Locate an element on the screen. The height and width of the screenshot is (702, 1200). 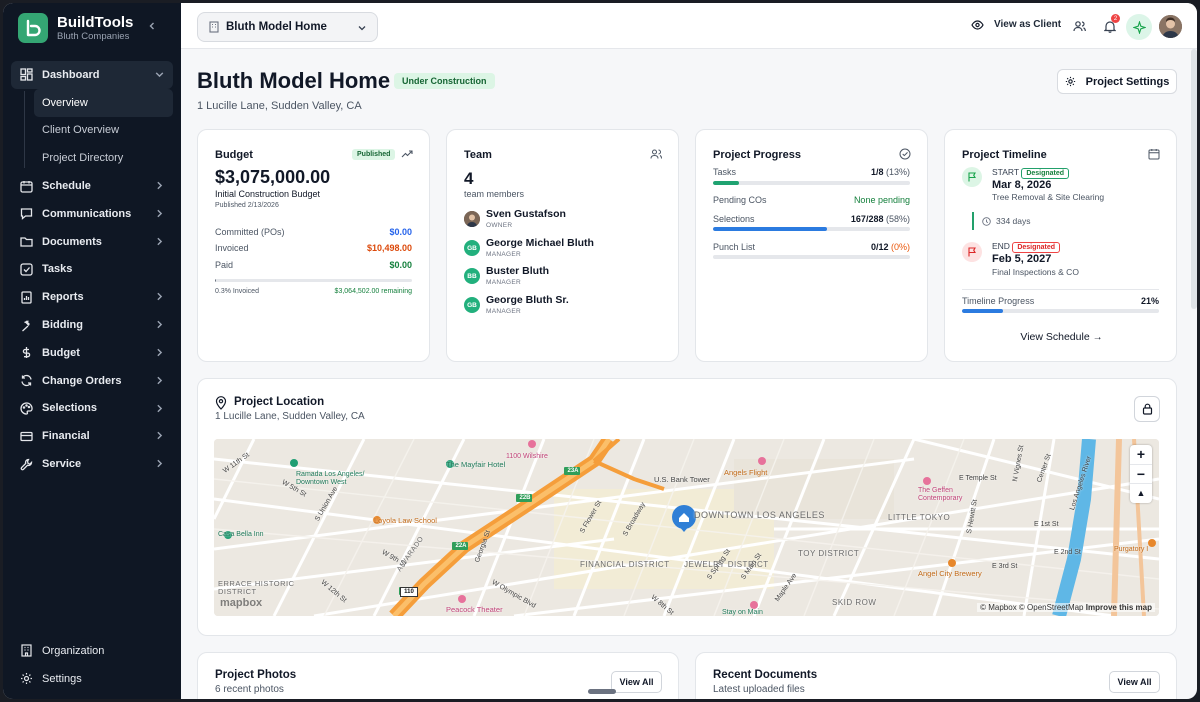
map-label: LITTLE TOKYO is located at coordinates (919, 517).